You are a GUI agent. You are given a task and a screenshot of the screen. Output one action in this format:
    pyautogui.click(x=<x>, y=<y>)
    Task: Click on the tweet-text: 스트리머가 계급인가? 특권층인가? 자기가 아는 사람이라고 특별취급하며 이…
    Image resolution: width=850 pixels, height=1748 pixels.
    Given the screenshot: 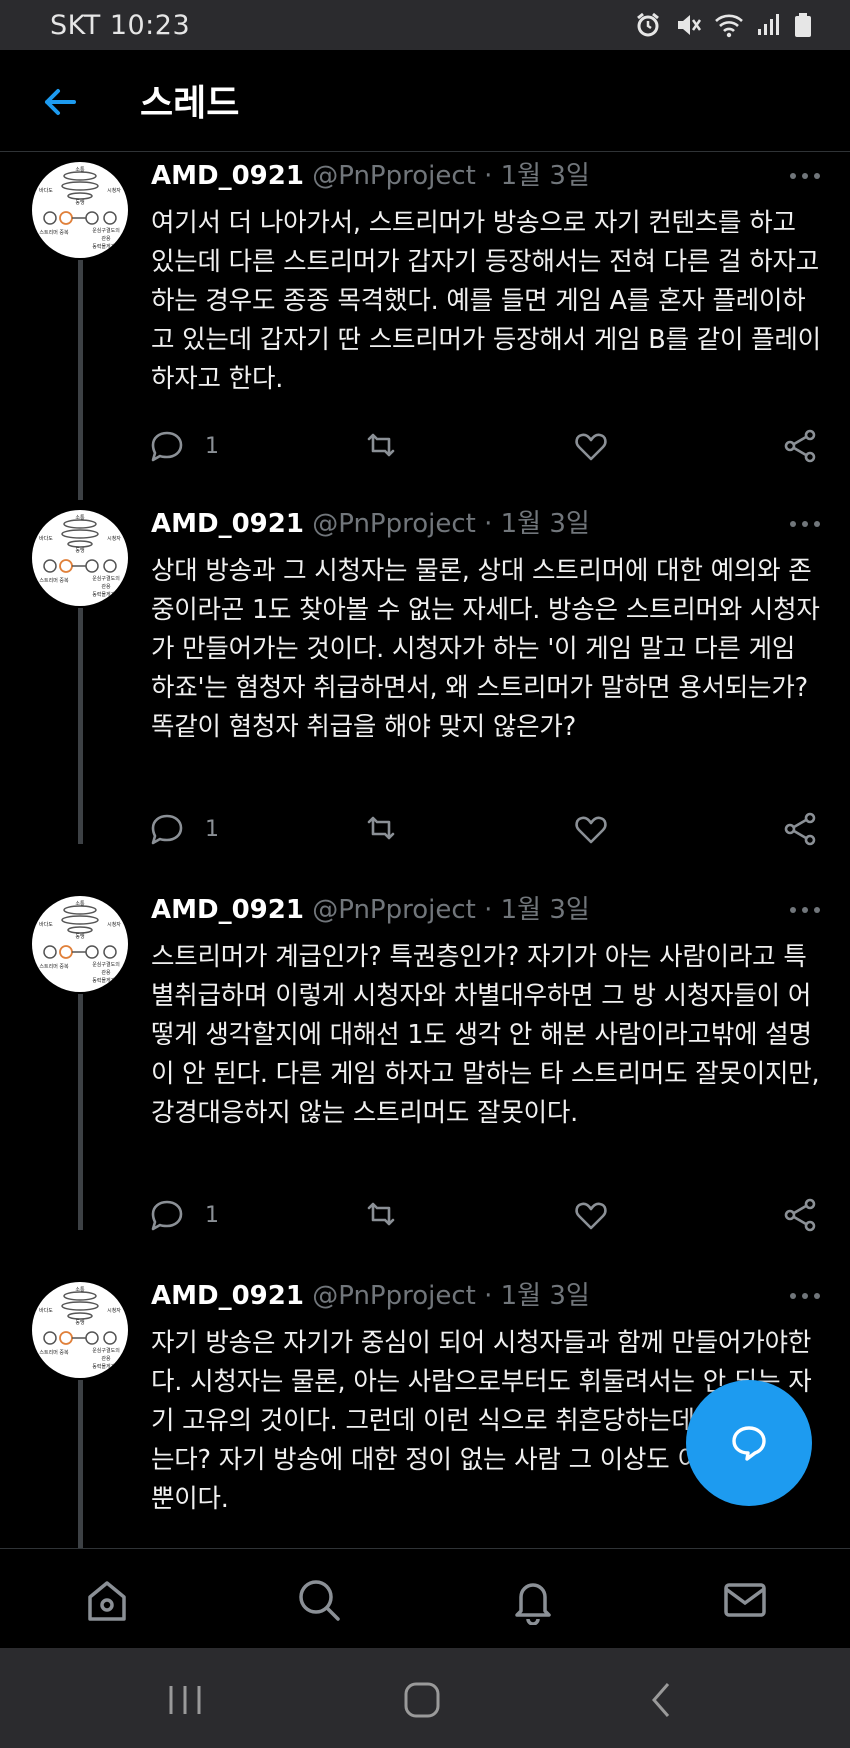 What is the action you would take?
    pyautogui.click(x=485, y=1035)
    